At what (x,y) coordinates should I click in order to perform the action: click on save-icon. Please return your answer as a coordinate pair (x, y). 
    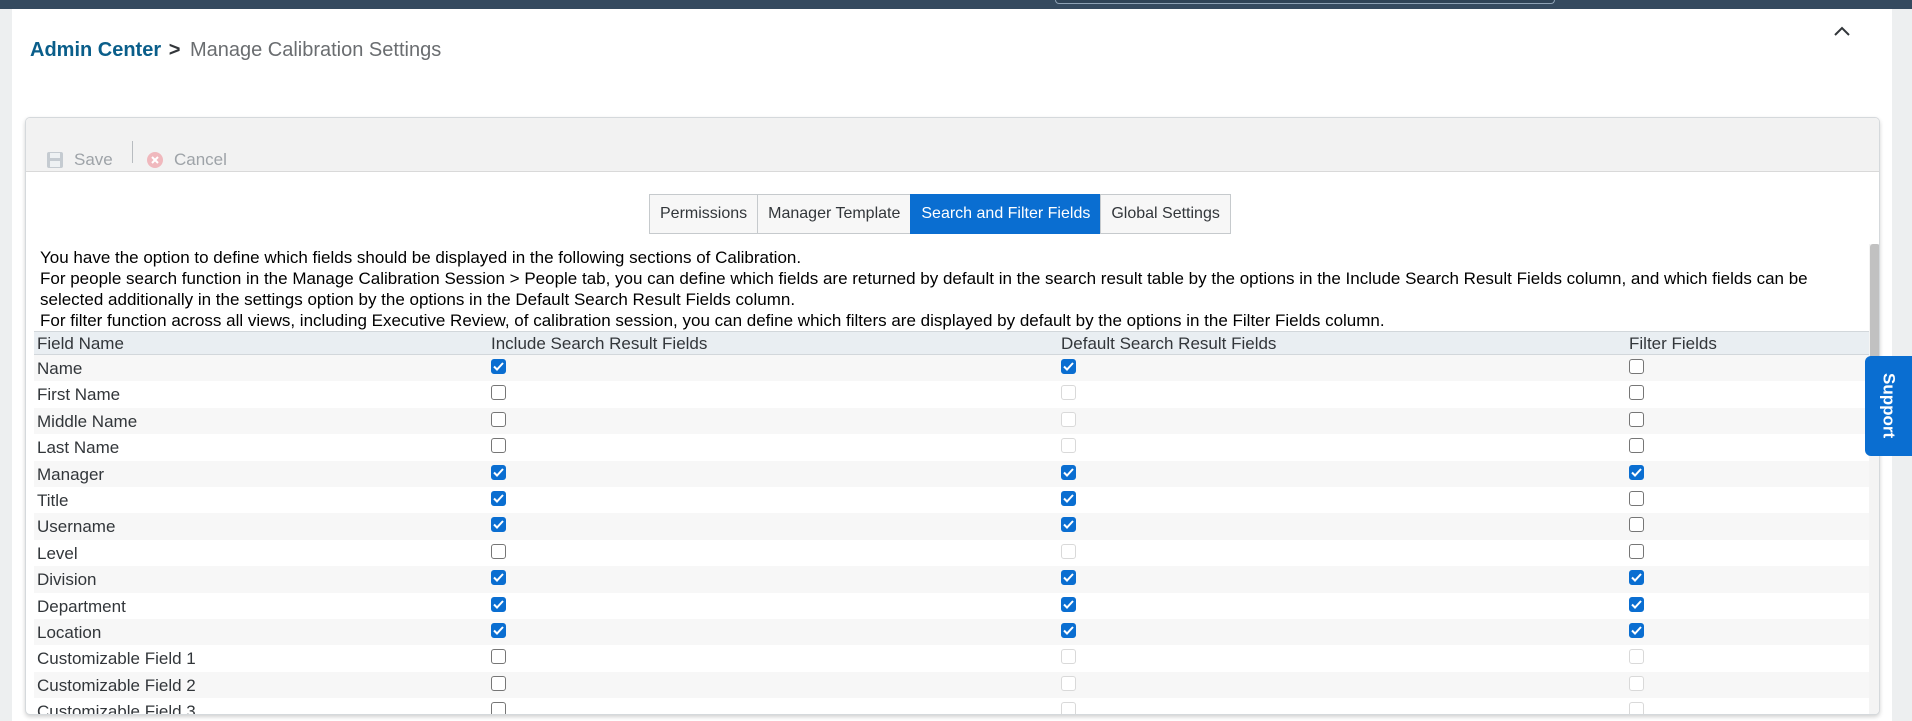
    Looking at the image, I should click on (55, 160).